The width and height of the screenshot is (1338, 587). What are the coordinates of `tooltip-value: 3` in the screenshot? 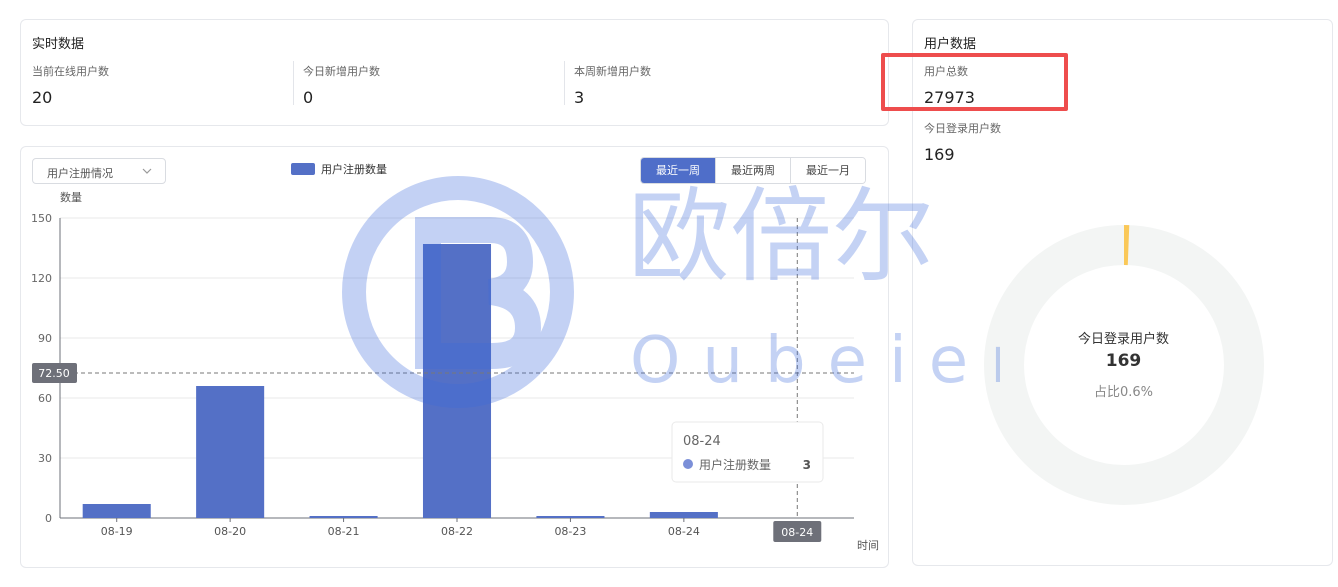 It's located at (807, 465).